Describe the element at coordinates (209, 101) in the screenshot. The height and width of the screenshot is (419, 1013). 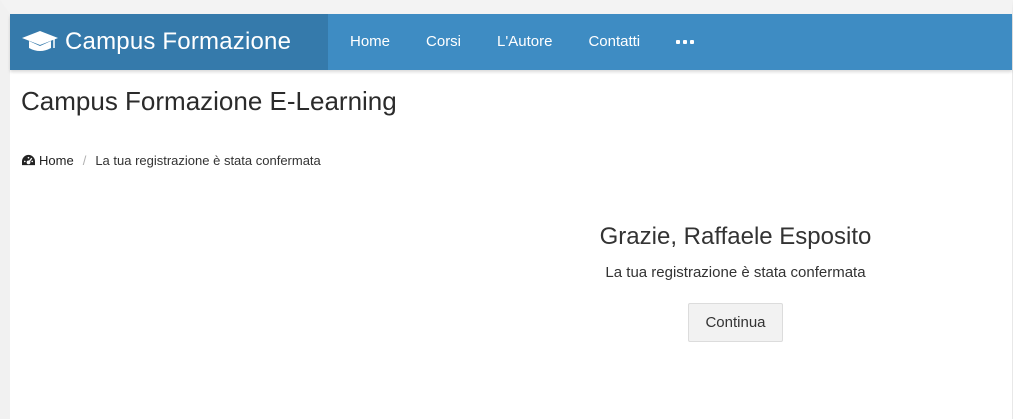
I see `page-title: Campus Formazione E-Learning` at that location.